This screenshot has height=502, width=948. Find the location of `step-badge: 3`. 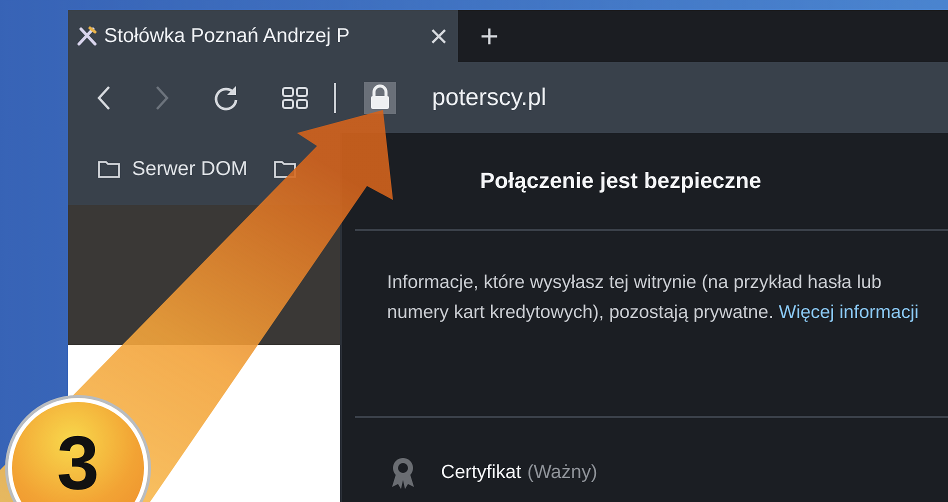

step-badge: 3 is located at coordinates (78, 450).